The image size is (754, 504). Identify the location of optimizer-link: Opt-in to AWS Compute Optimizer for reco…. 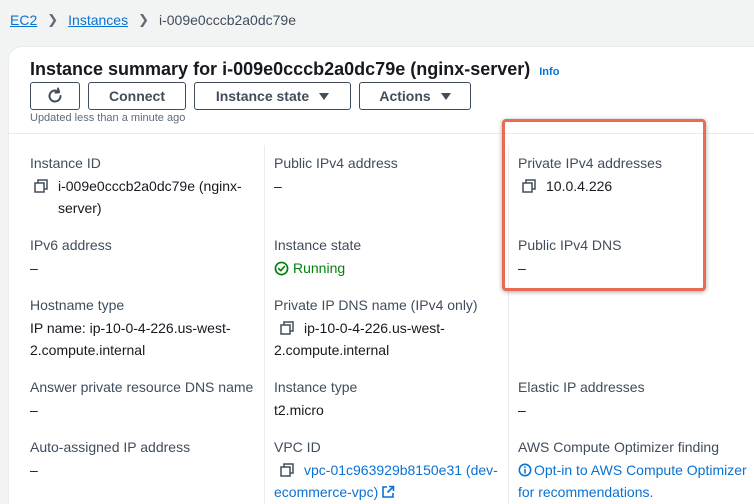
(632, 481).